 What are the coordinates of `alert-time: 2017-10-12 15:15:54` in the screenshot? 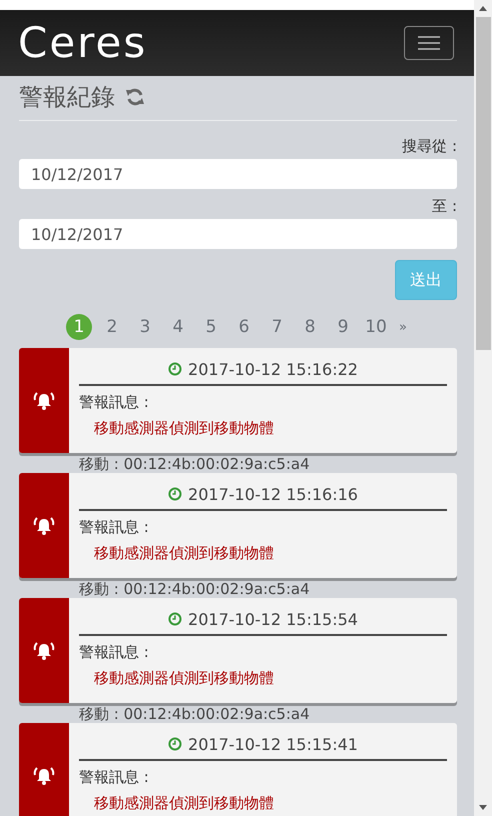 It's located at (273, 619).